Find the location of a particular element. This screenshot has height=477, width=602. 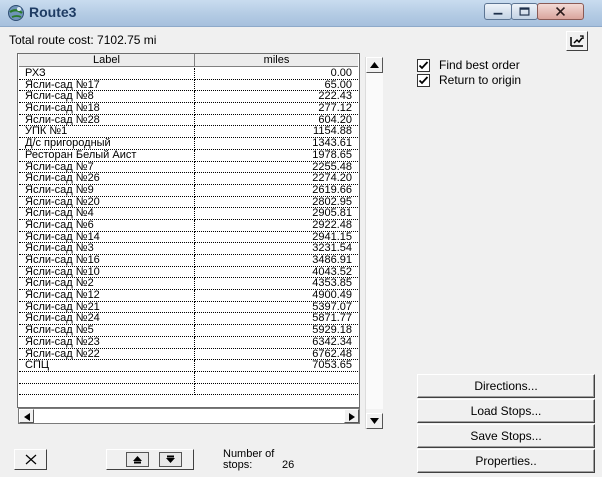

scroll-right-button is located at coordinates (351, 416).